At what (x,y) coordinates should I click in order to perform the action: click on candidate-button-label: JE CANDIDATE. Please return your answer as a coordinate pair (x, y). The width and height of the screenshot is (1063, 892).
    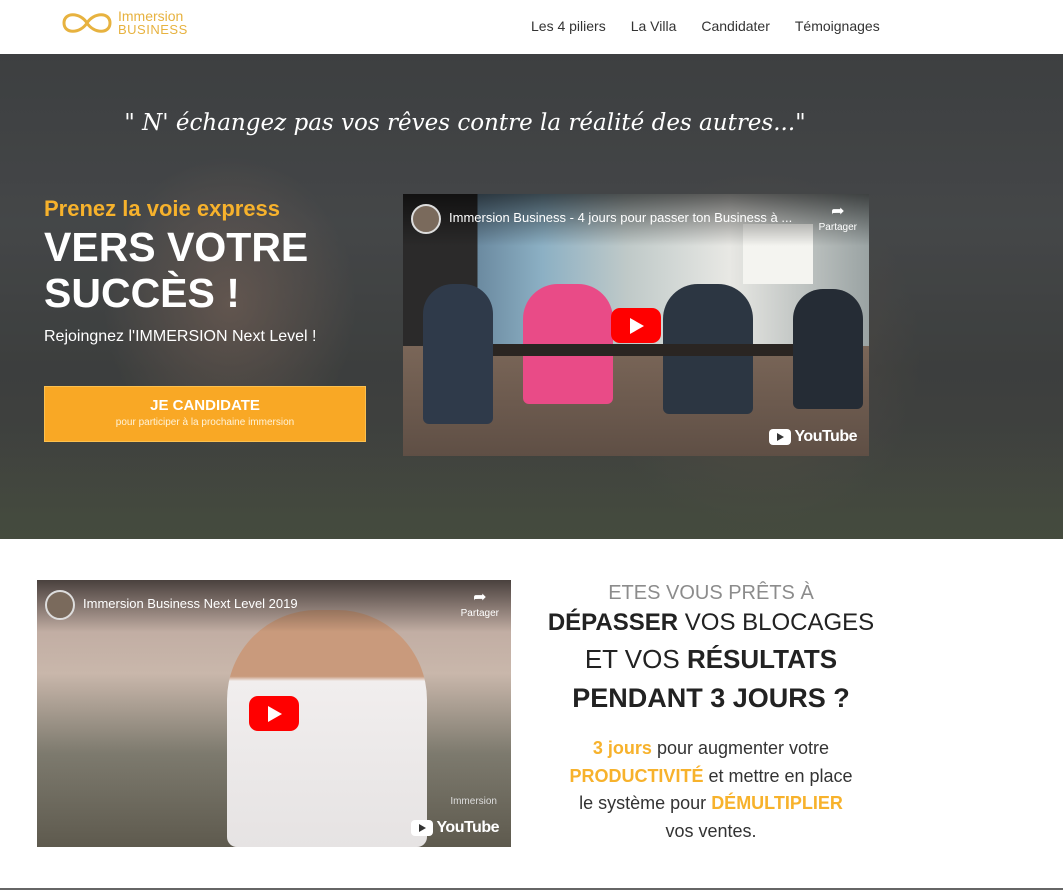
    Looking at the image, I should click on (205, 405).